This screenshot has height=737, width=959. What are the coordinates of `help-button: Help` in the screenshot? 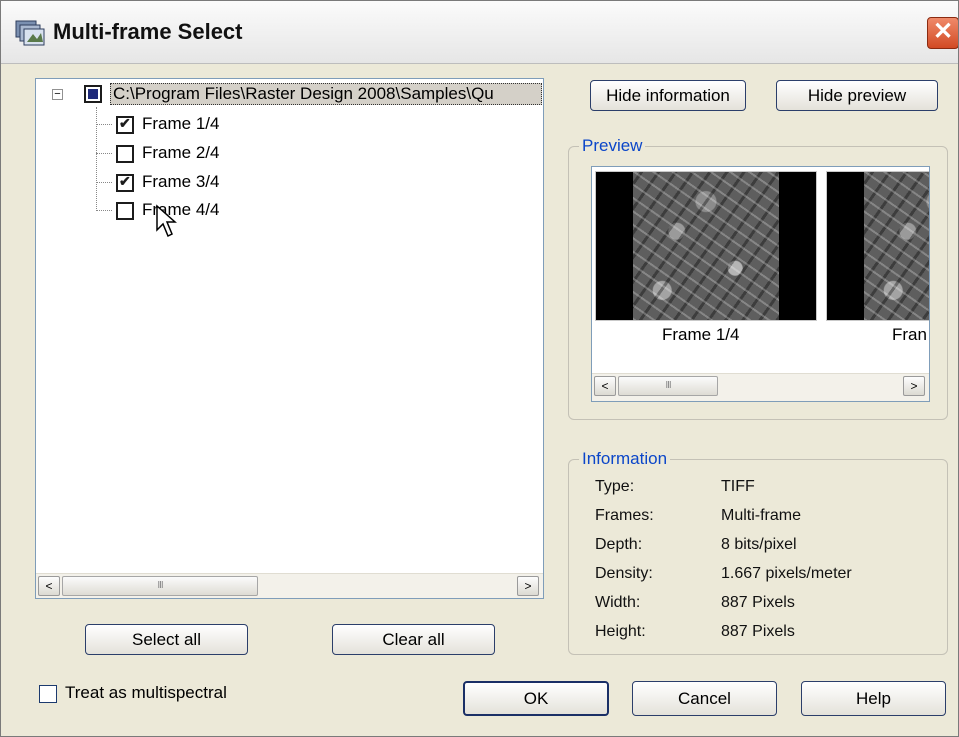 It's located at (873, 698).